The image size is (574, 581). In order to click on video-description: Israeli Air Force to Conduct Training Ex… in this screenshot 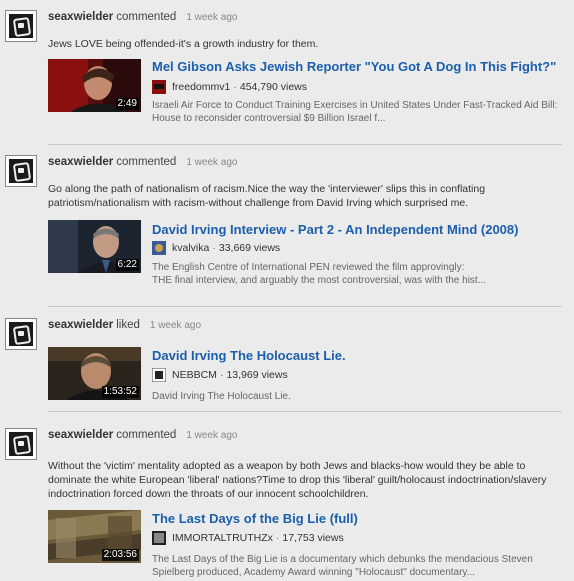, I will do `click(355, 112)`.